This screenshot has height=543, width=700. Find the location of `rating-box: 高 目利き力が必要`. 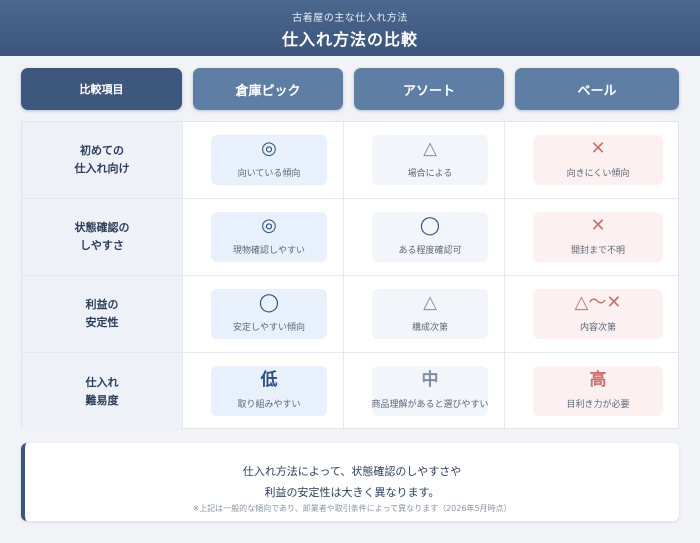

rating-box: 高 目利き力が必要 is located at coordinates (598, 391).